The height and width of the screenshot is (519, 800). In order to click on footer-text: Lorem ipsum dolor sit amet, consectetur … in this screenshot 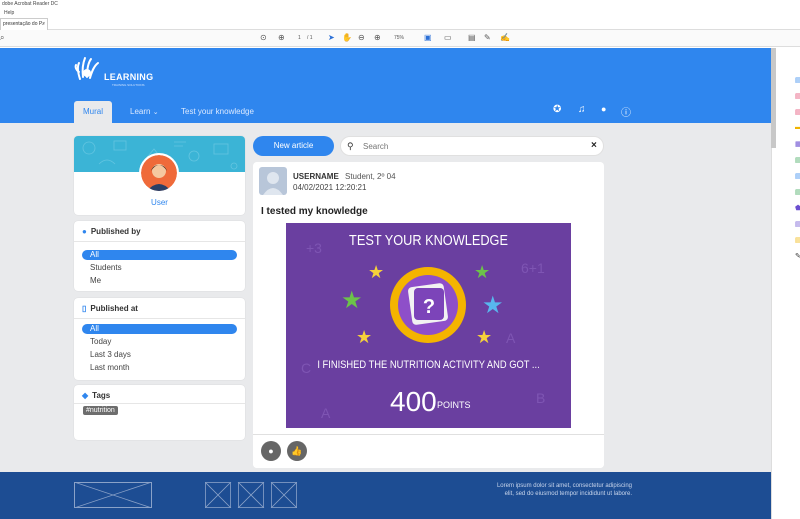, I will do `click(564, 490)`.